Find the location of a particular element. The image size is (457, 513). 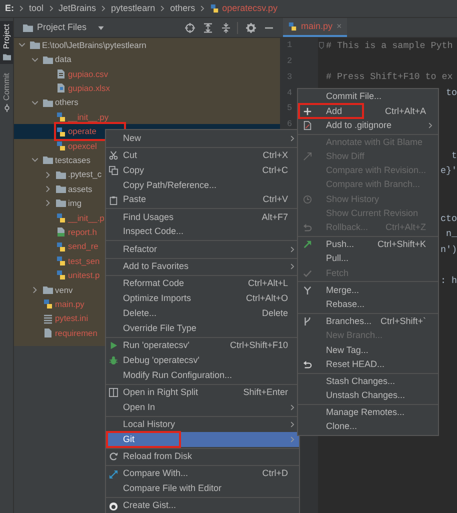

code-fragment: n') is located at coordinates (448, 249).